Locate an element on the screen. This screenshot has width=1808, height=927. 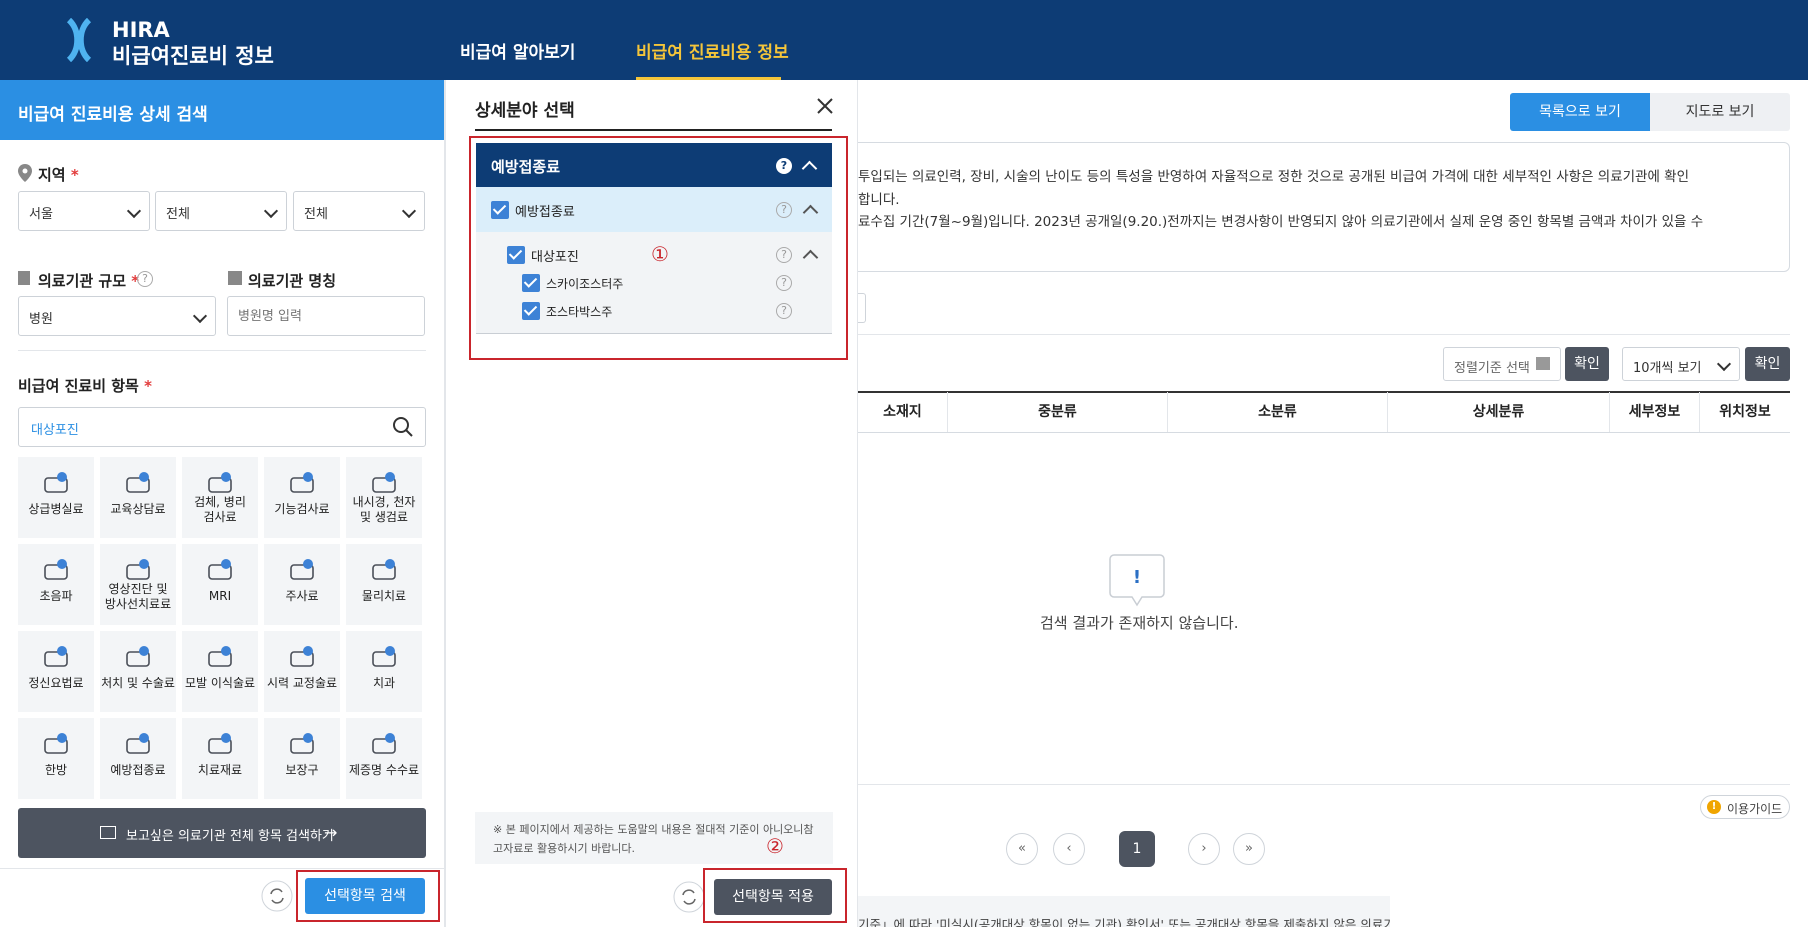
folder-icon is located at coordinates (108, 832).